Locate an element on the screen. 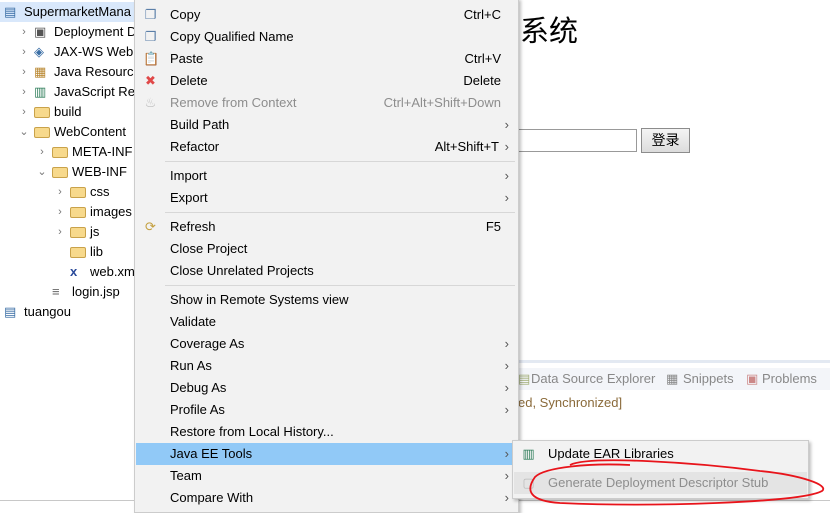  tree-item: ▤ tuangou is located at coordinates (68, 312).